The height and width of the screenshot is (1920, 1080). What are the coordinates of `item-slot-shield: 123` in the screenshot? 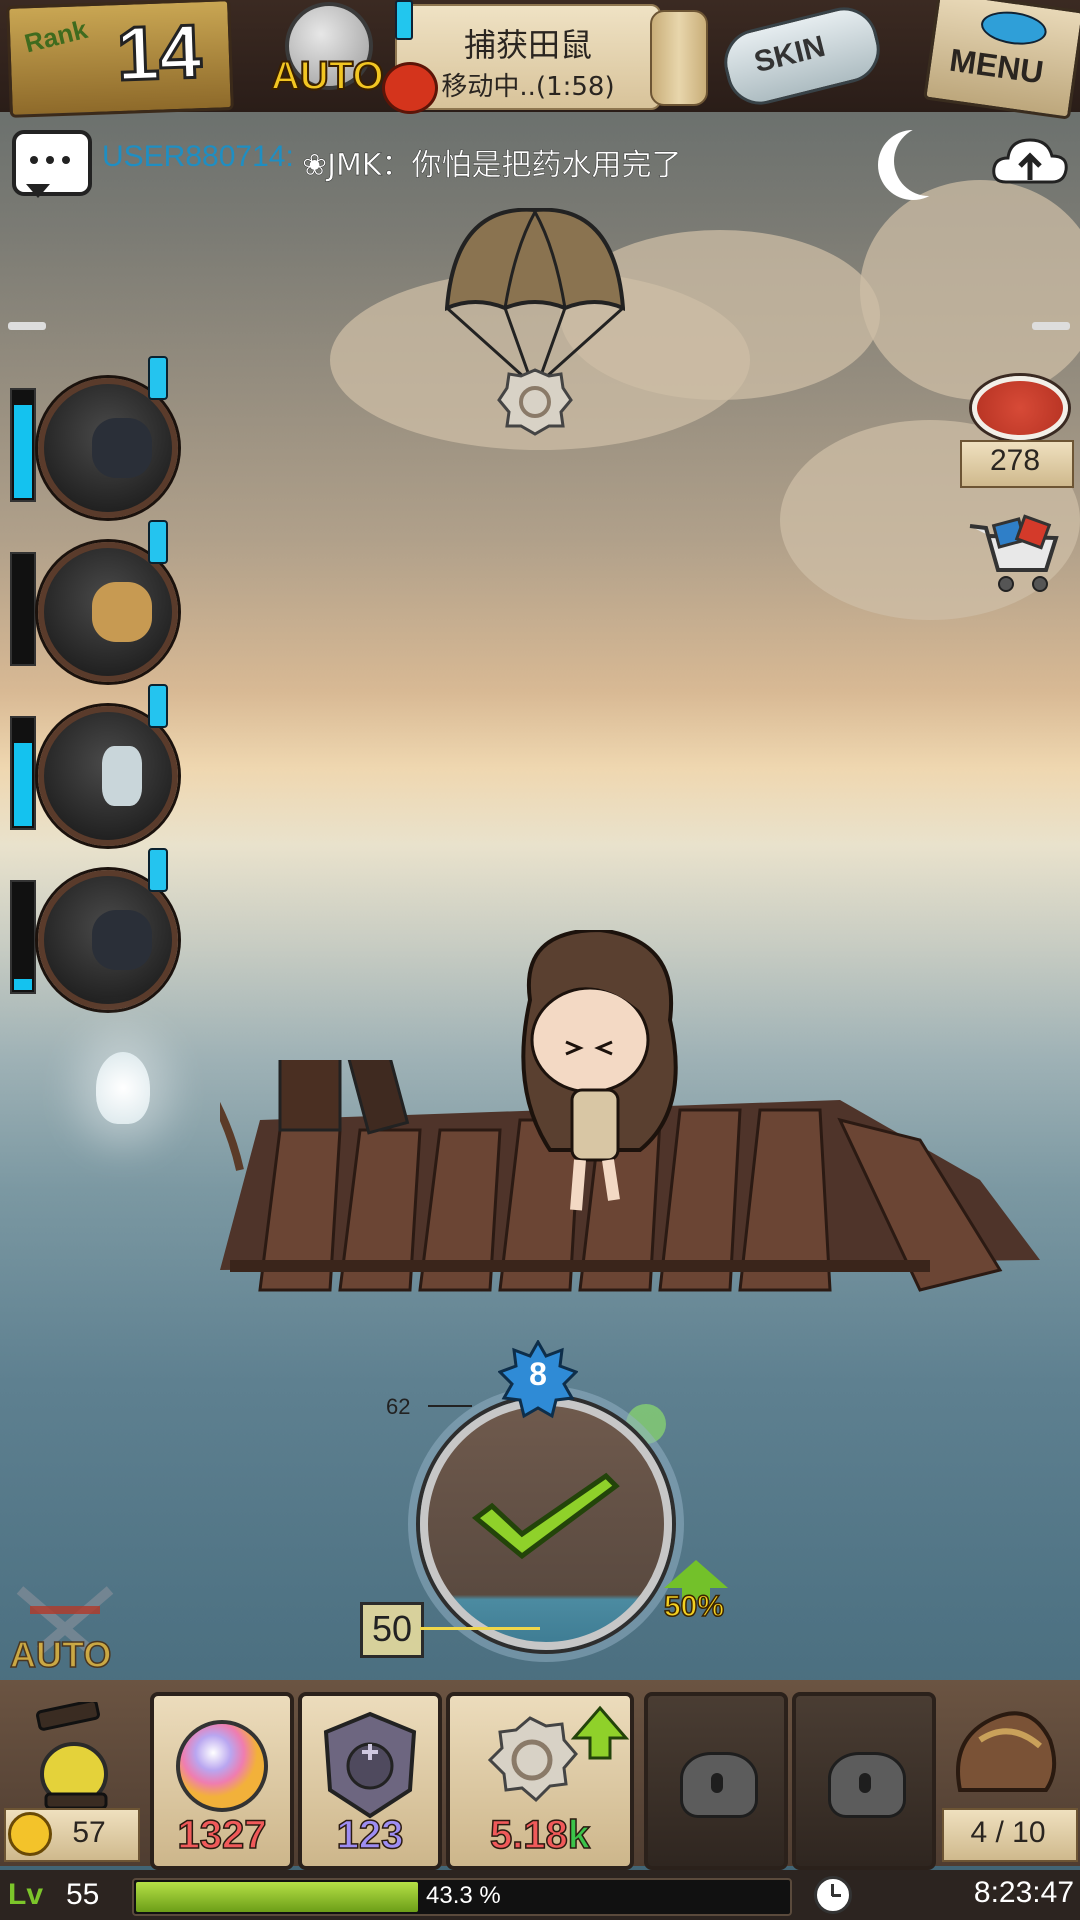 It's located at (370, 1781).